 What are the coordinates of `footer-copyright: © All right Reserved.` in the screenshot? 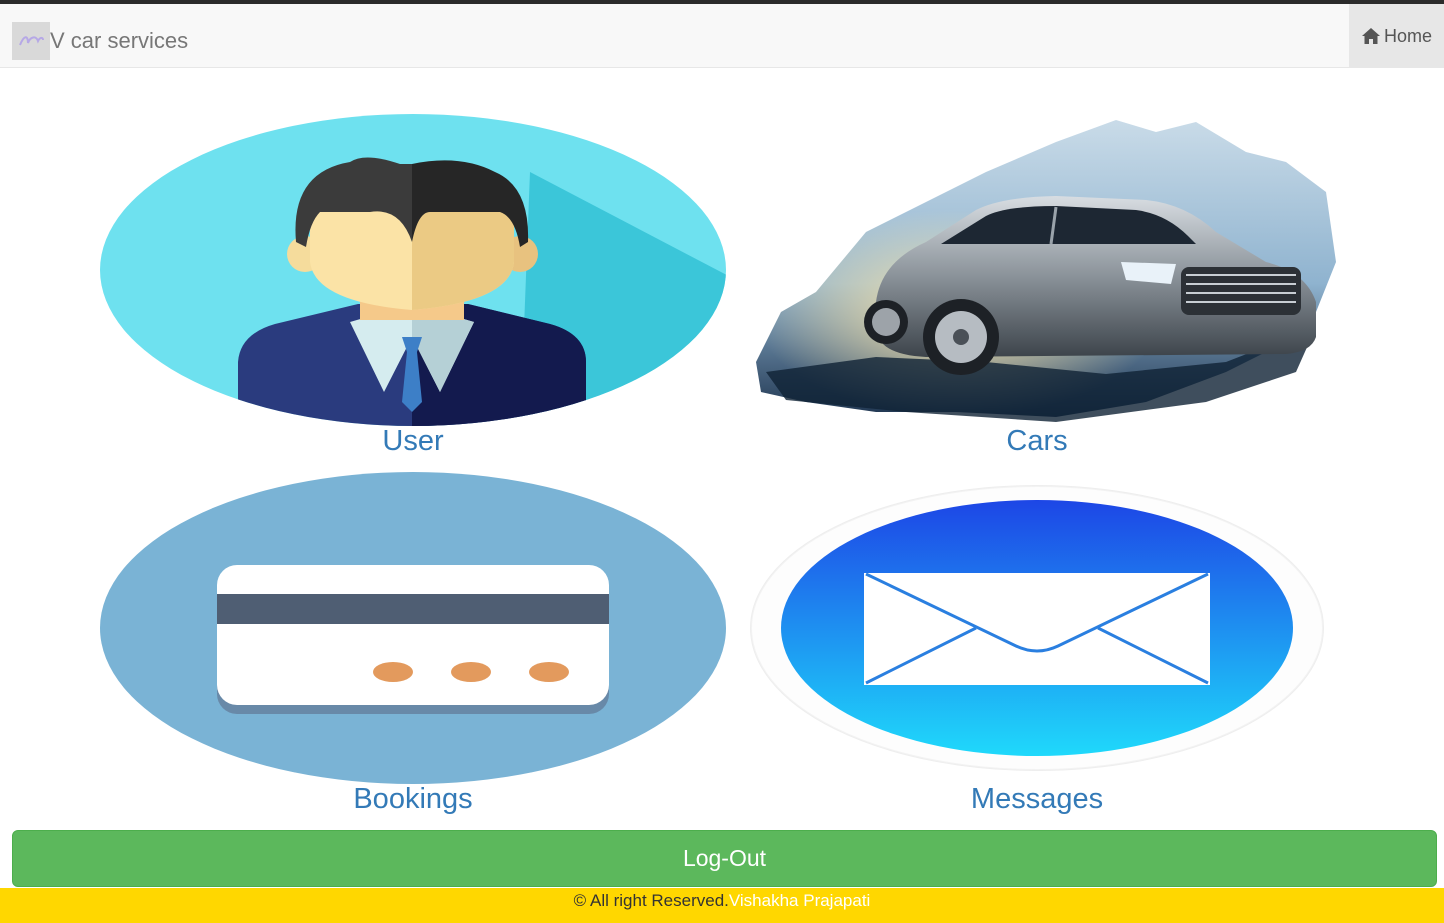 It's located at (651, 900).